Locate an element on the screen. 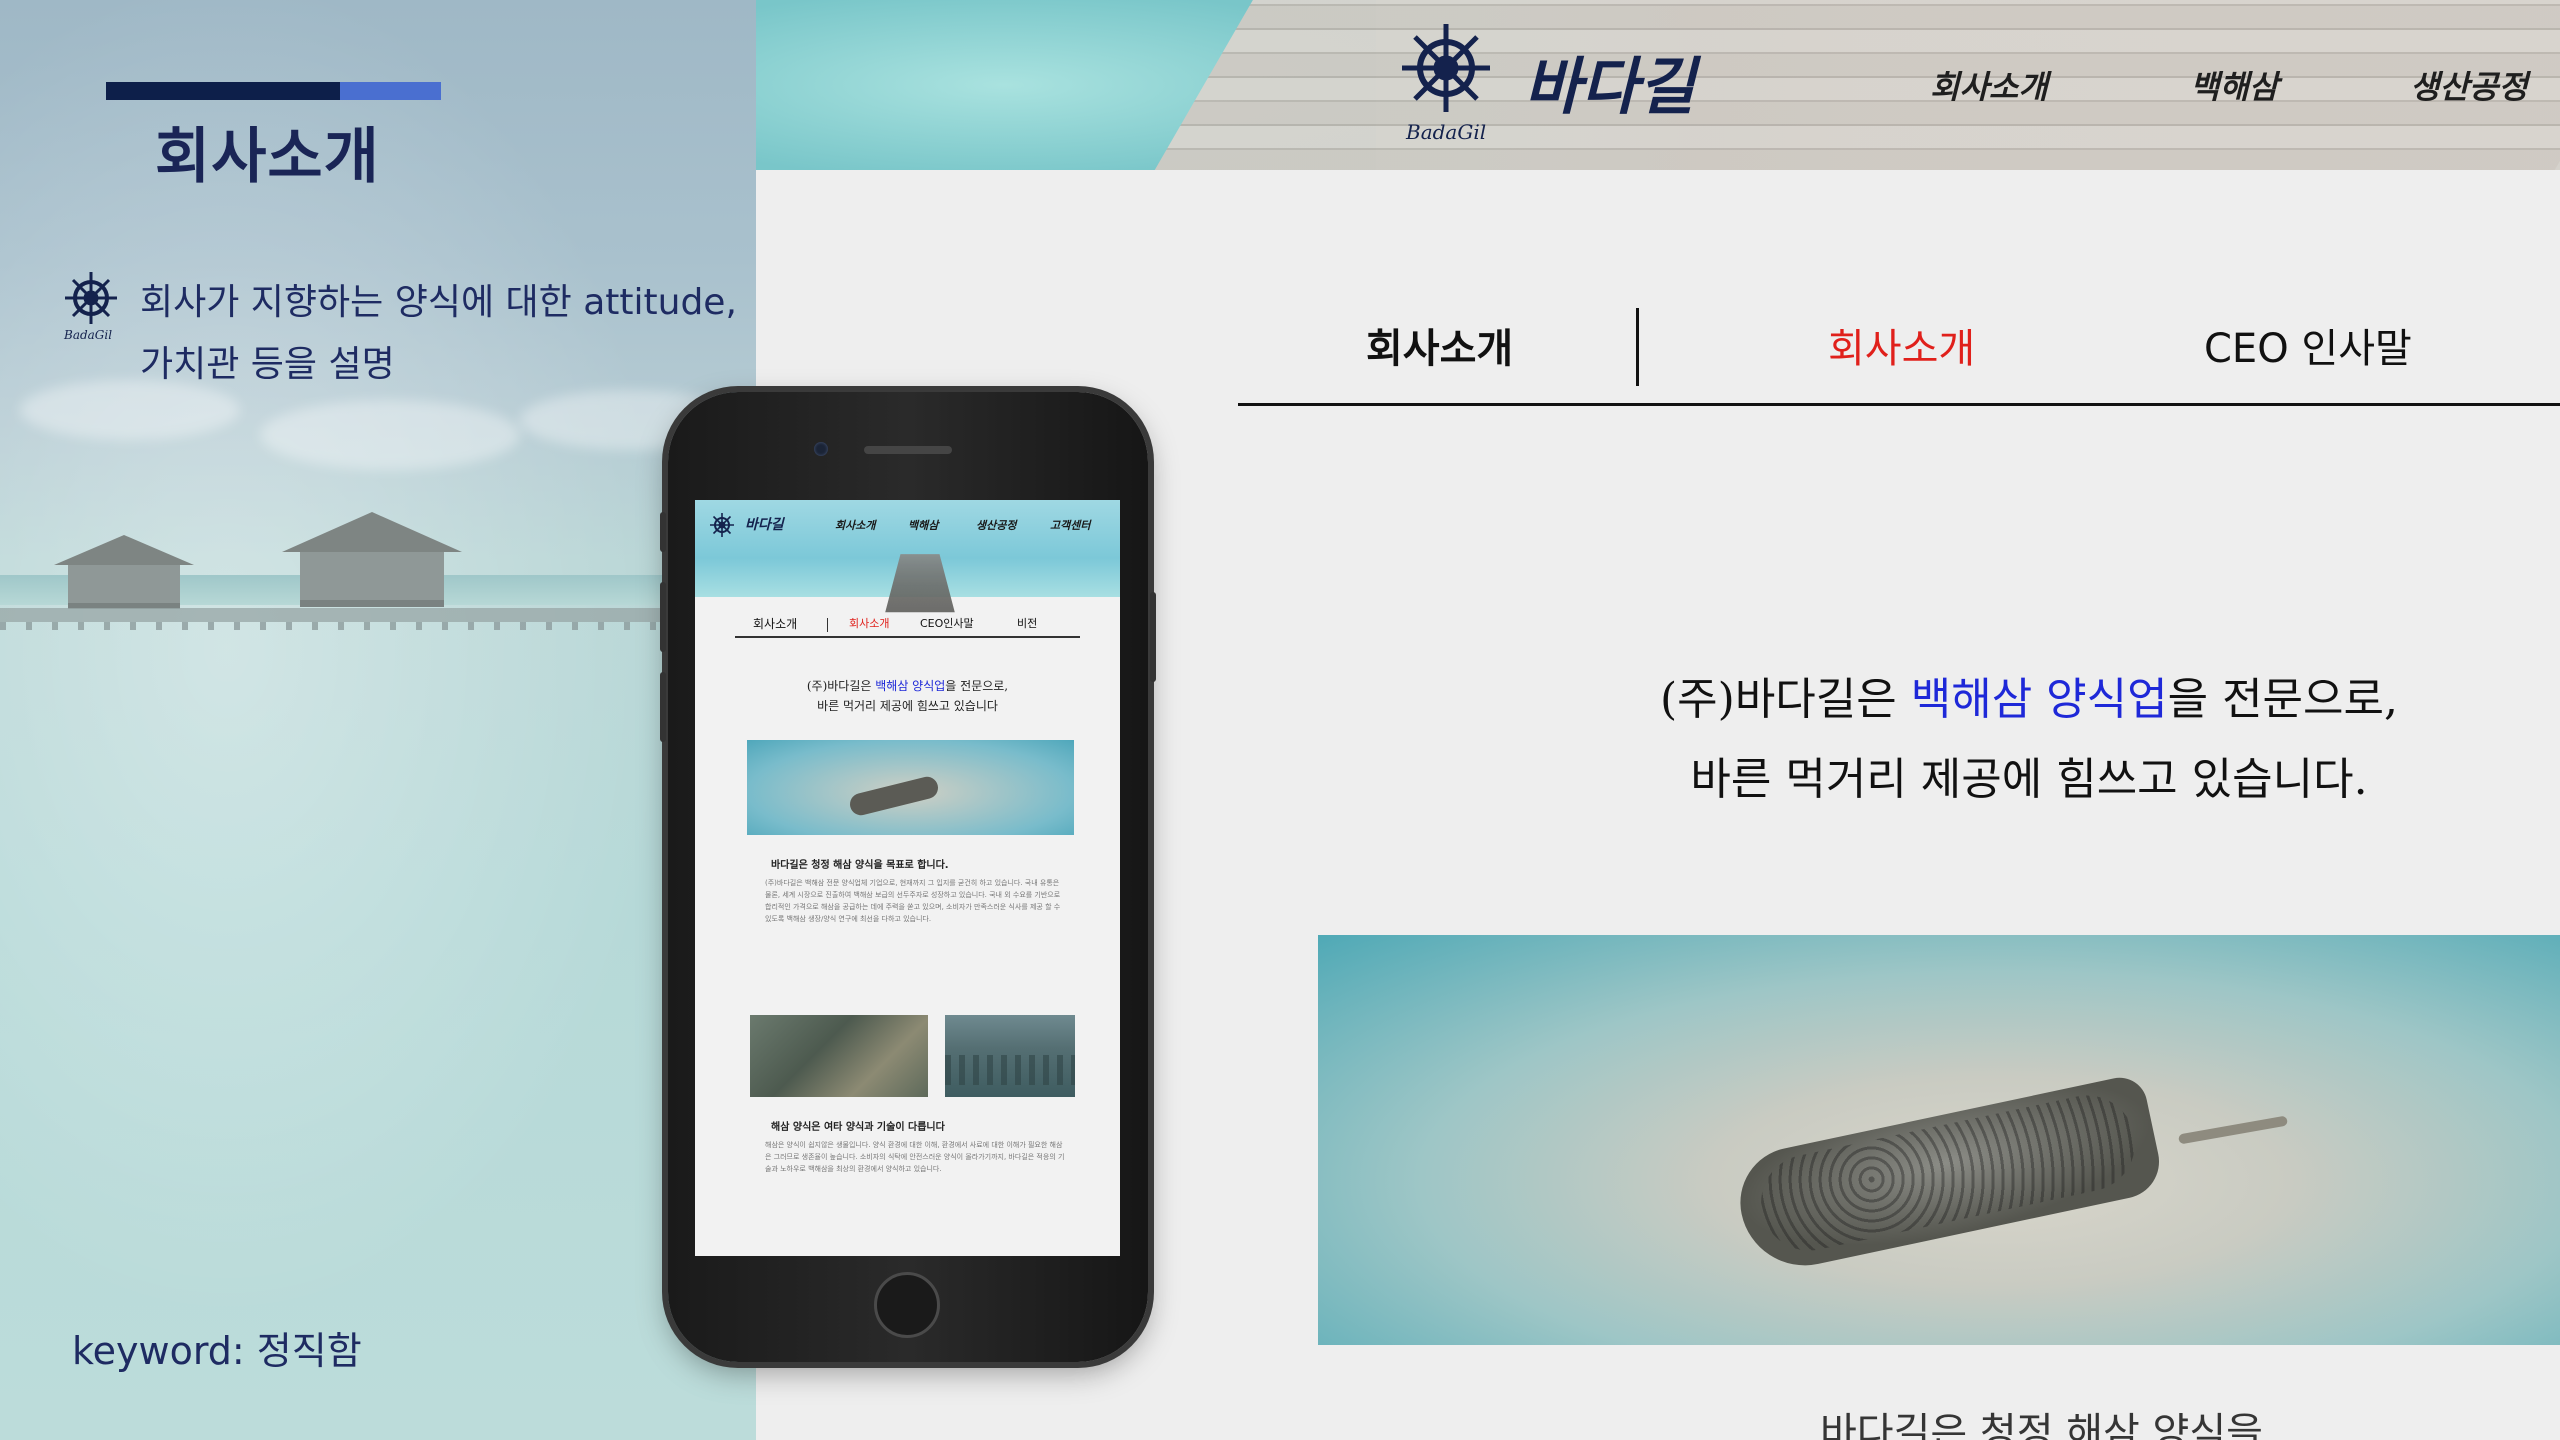 This screenshot has height=1440, width=2560. lead-pre: (주)바다길은 is located at coordinates (1785, 699).